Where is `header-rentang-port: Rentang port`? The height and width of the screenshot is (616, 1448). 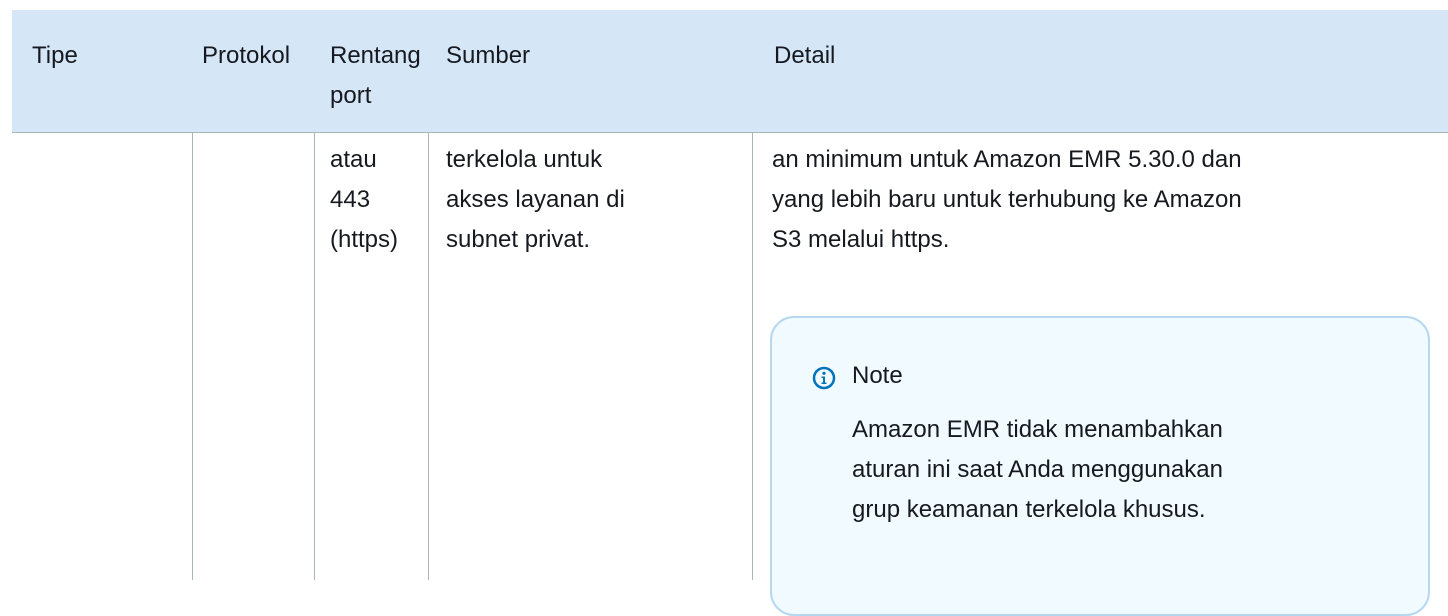 header-rentang-port: Rentang port is located at coordinates (375, 75).